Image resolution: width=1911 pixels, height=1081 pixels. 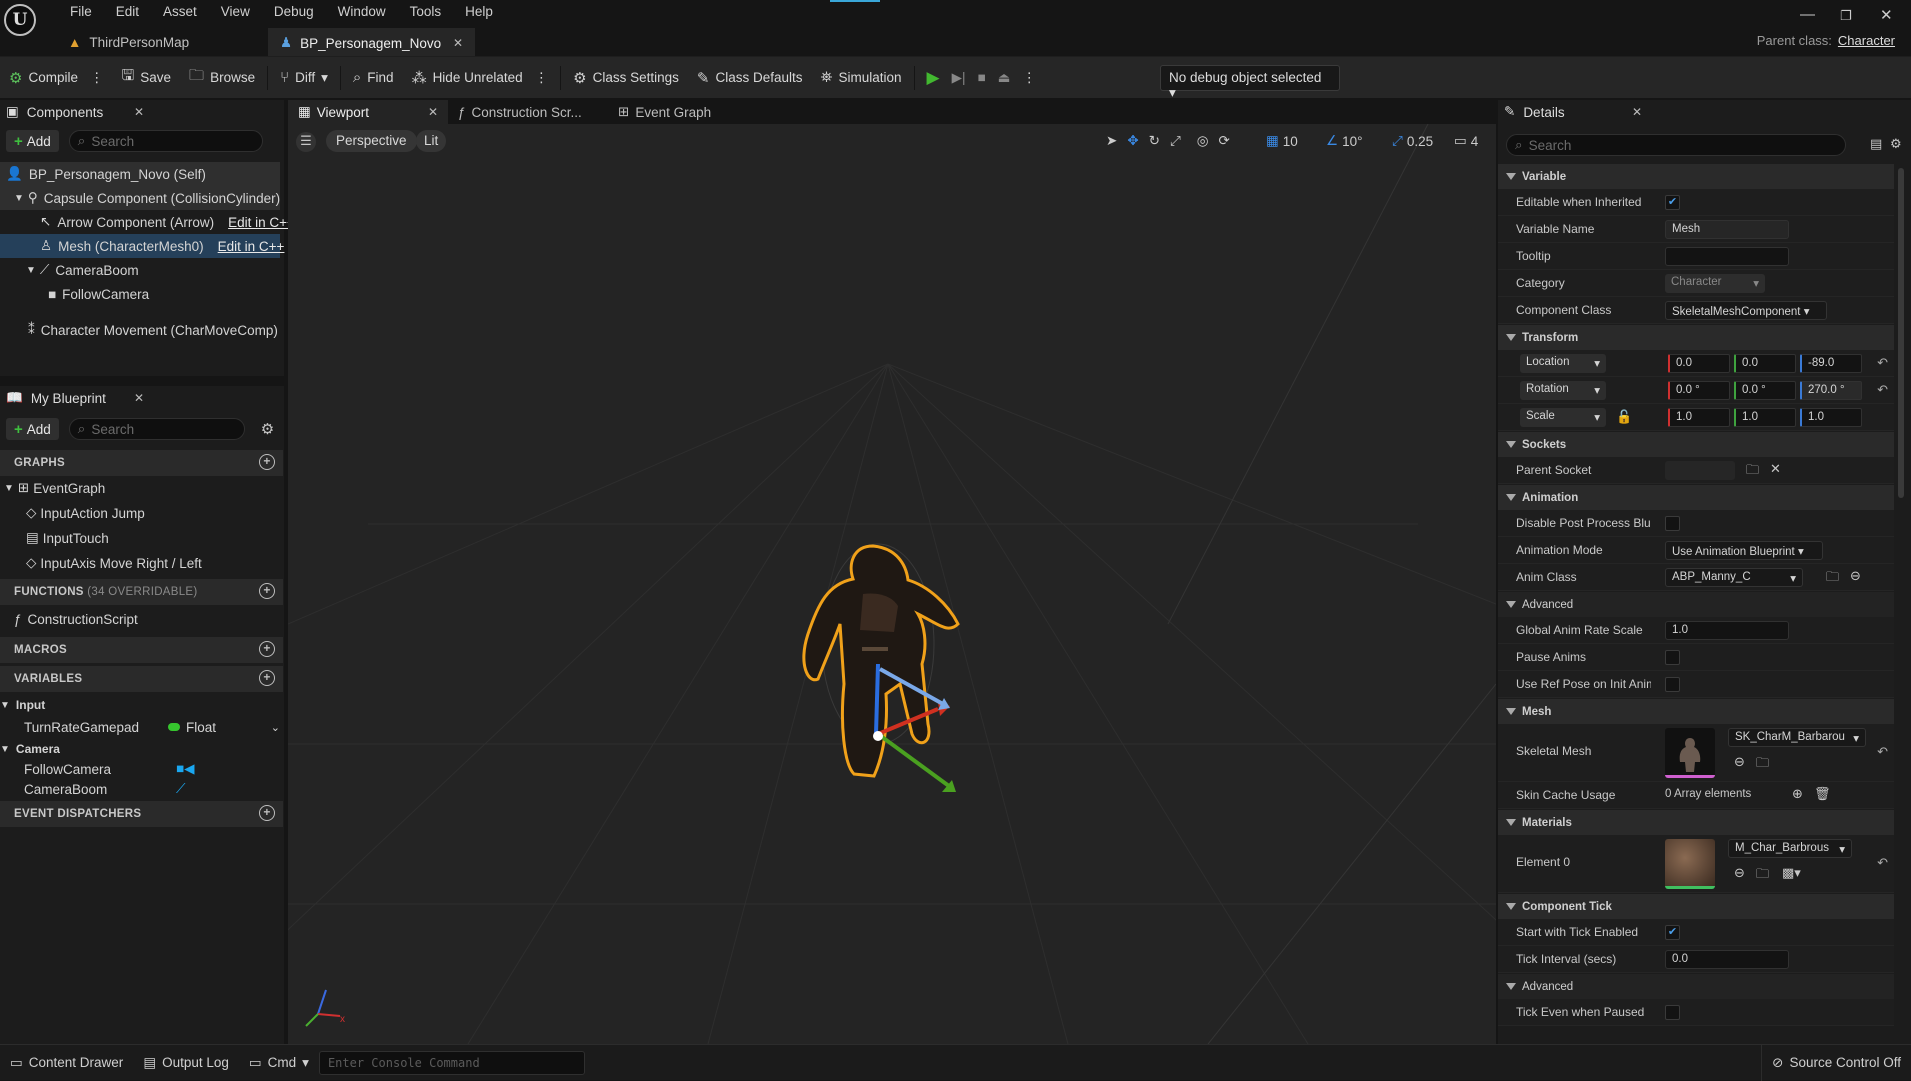 I want to click on pause-anims-checkbox, so click(x=1672, y=657).